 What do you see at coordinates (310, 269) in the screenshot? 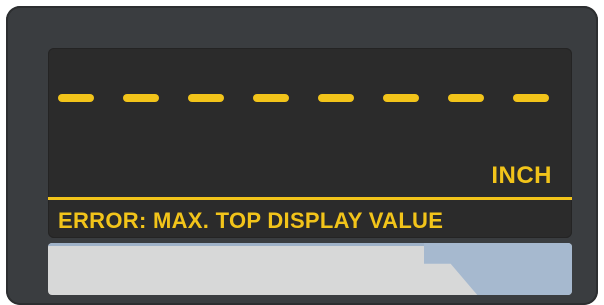
I see `softkey-bar` at bounding box center [310, 269].